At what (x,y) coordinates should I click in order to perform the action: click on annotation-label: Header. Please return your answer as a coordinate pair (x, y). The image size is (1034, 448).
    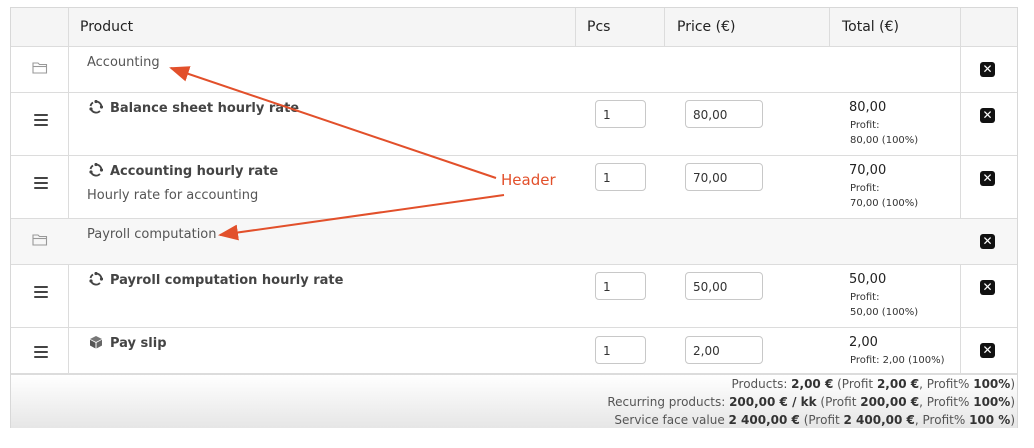
    Looking at the image, I should click on (528, 180).